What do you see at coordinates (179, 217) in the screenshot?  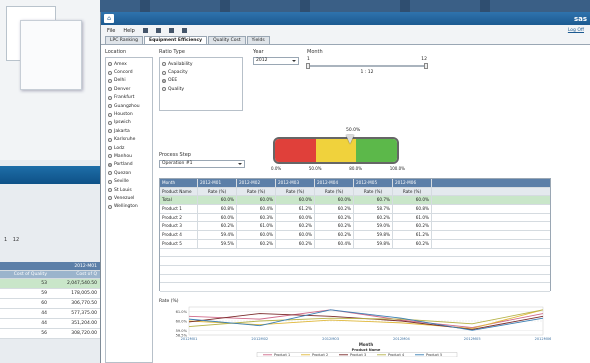 I see `product-name-cell: Product 2` at bounding box center [179, 217].